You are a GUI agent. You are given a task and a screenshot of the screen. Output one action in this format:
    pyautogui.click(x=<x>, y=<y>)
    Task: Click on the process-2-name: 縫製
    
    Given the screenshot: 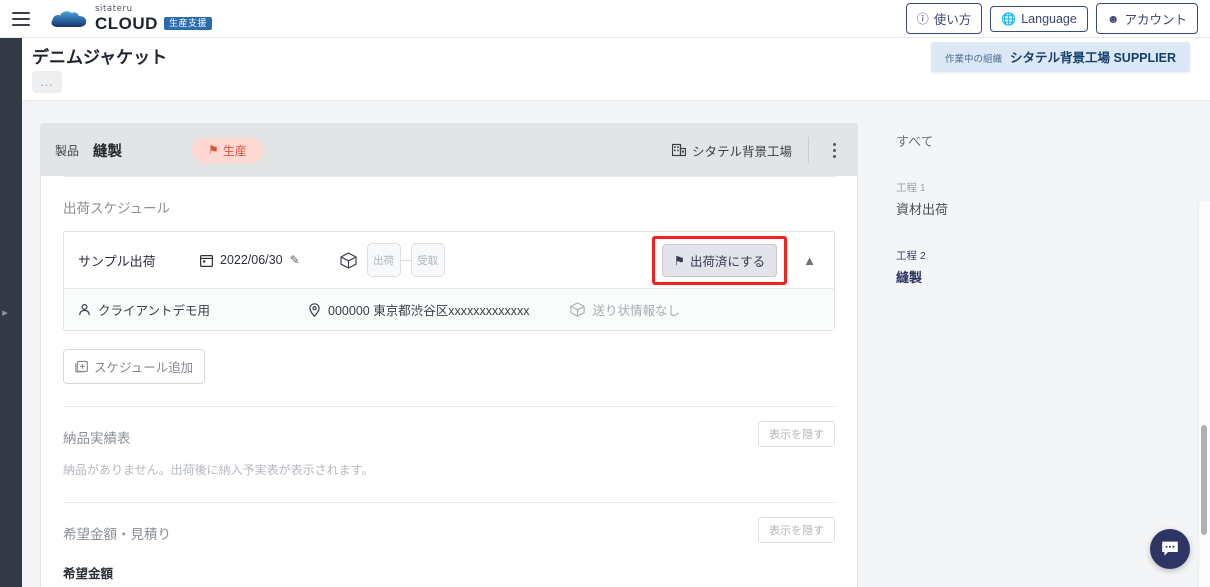 What is the action you would take?
    pyautogui.click(x=909, y=277)
    